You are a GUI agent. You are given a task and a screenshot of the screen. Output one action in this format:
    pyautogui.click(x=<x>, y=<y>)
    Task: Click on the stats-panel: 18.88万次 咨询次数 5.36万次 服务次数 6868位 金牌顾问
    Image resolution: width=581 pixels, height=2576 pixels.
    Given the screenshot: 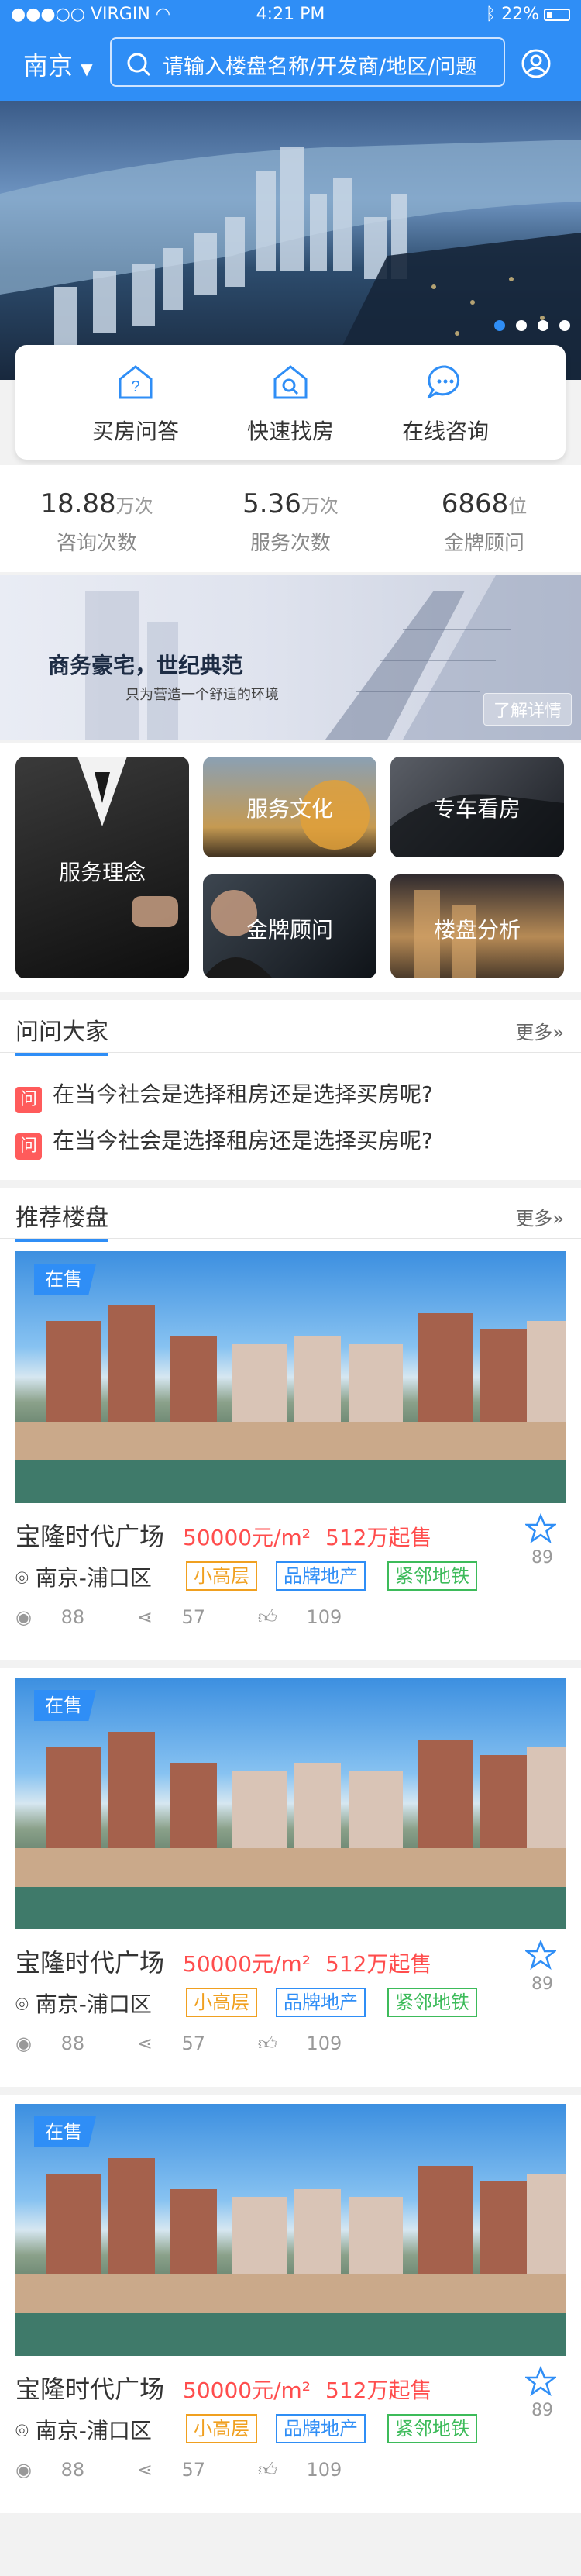 What is the action you would take?
    pyautogui.click(x=290, y=518)
    